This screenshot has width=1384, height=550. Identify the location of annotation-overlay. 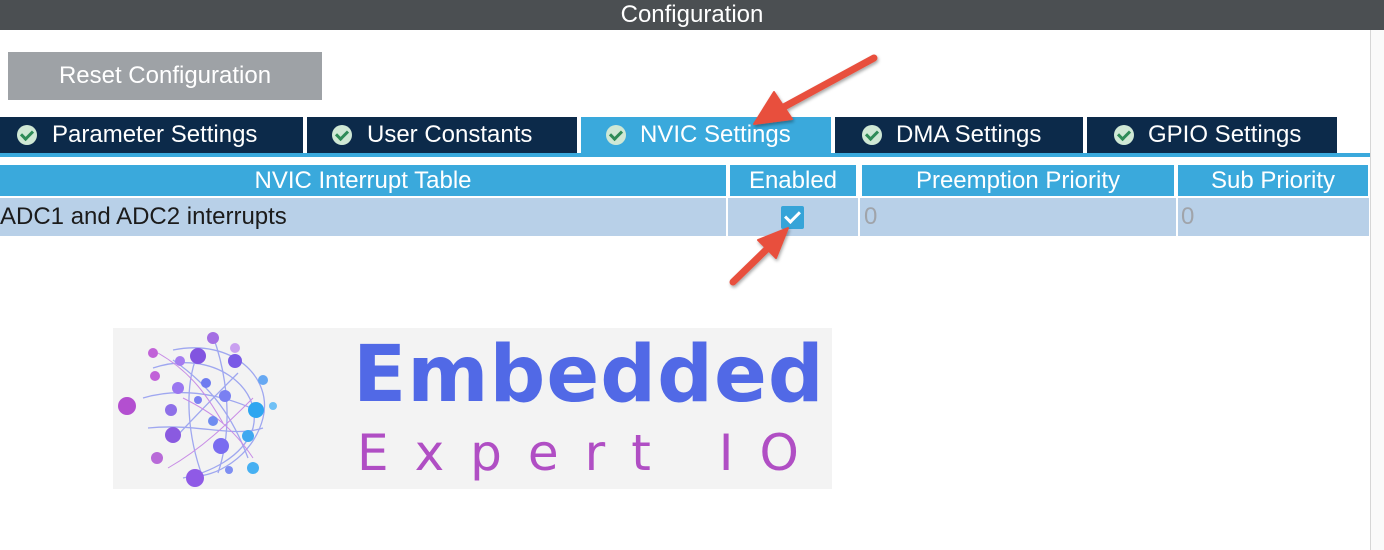
(803, 170).